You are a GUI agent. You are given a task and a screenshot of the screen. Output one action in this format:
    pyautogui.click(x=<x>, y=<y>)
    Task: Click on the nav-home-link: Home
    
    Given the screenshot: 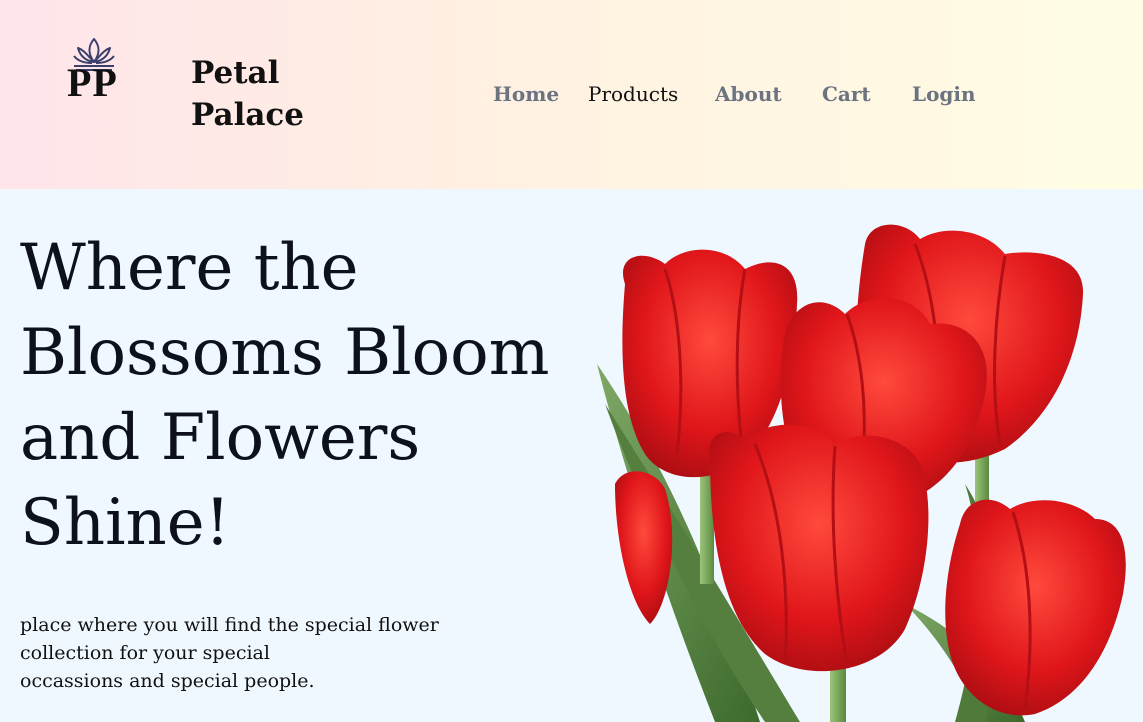 What is the action you would take?
    pyautogui.click(x=526, y=94)
    